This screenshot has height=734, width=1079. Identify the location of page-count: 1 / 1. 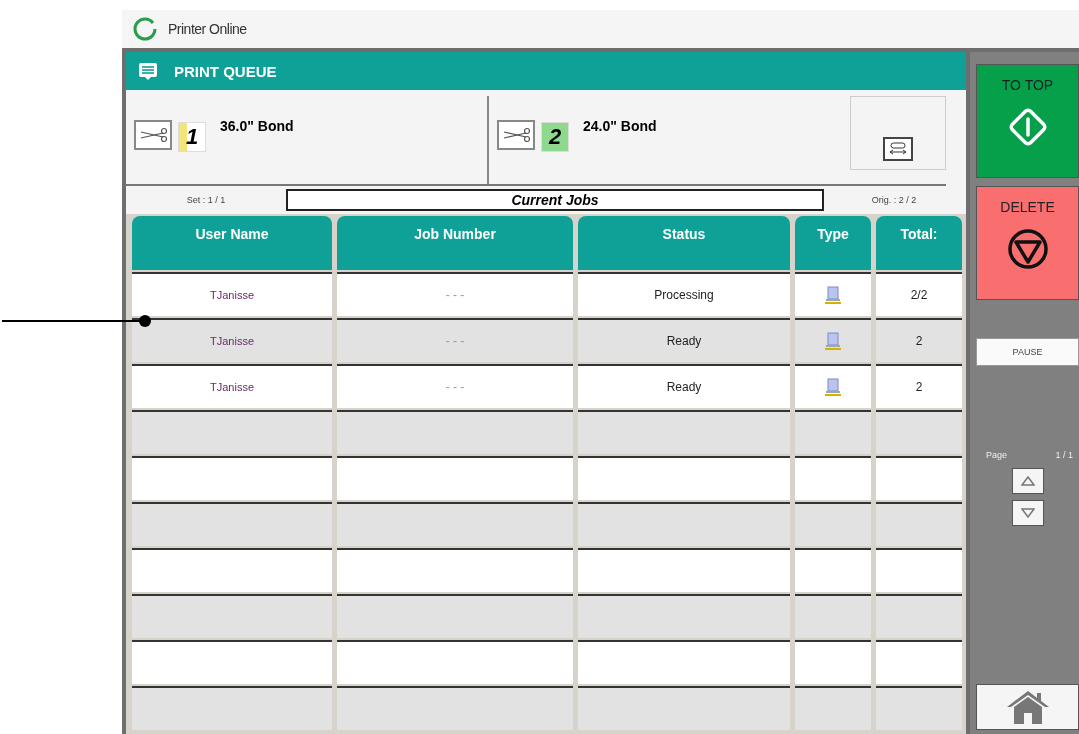
(1064, 455).